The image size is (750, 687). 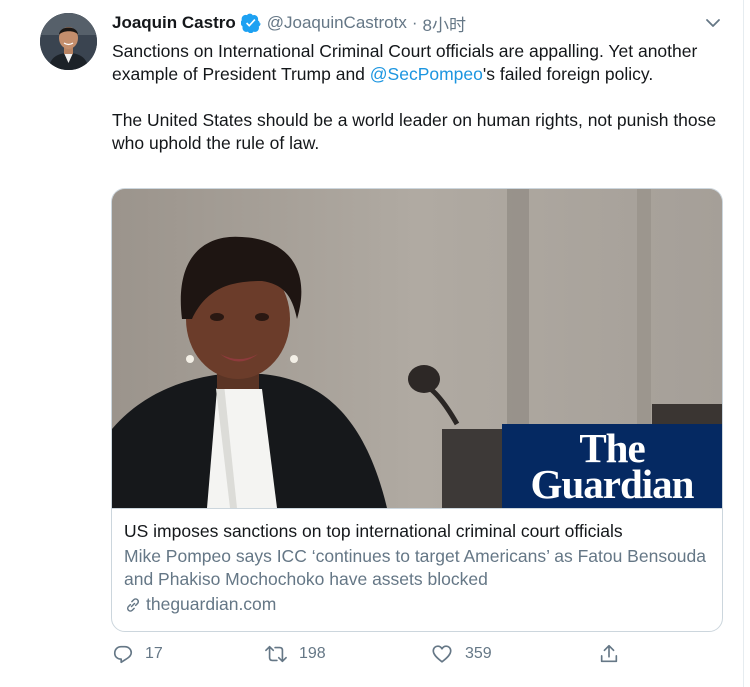 I want to click on guardian-logo: The Guardian, so click(x=612, y=466).